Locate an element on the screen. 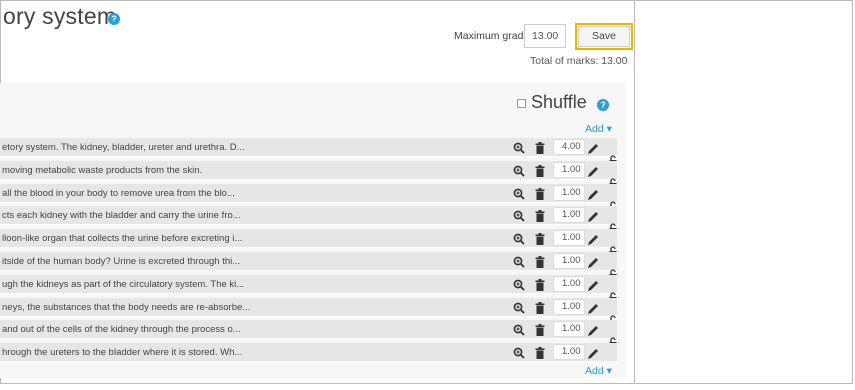 Image resolution: width=855 pixels, height=390 pixels. save-button: Save is located at coordinates (604, 36).